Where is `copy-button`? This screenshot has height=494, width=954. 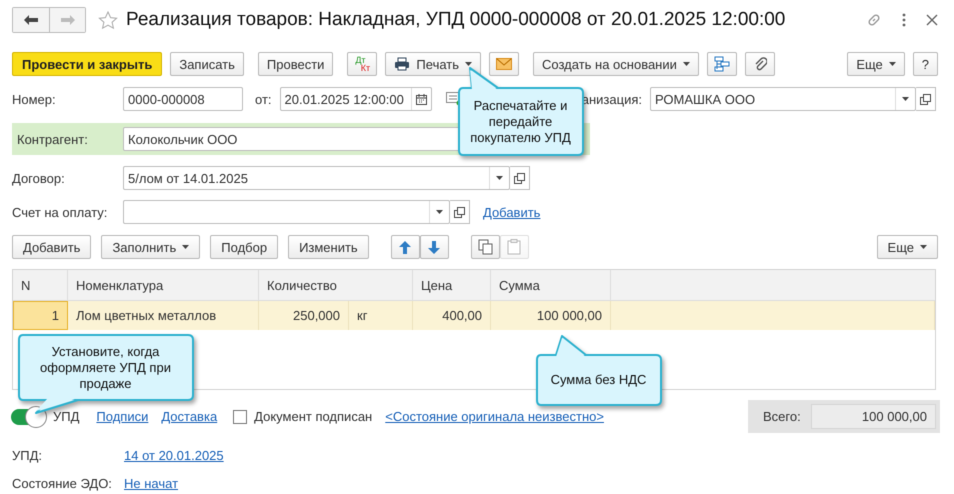 copy-button is located at coordinates (485, 247).